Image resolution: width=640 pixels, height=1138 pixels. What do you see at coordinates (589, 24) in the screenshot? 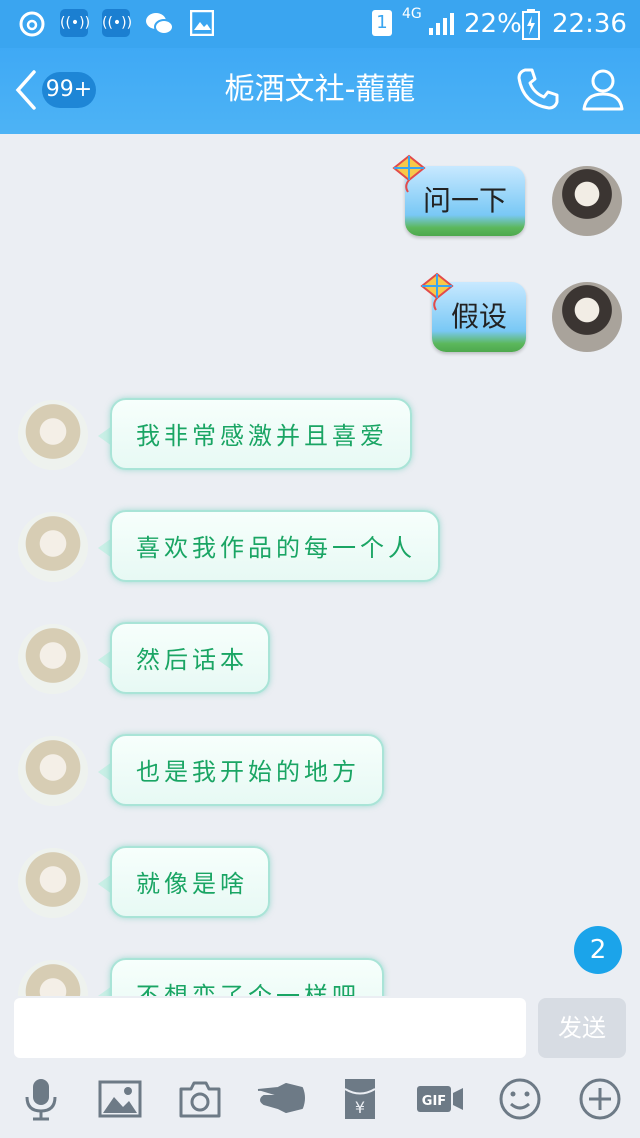
I see `clock: 22:36` at bounding box center [589, 24].